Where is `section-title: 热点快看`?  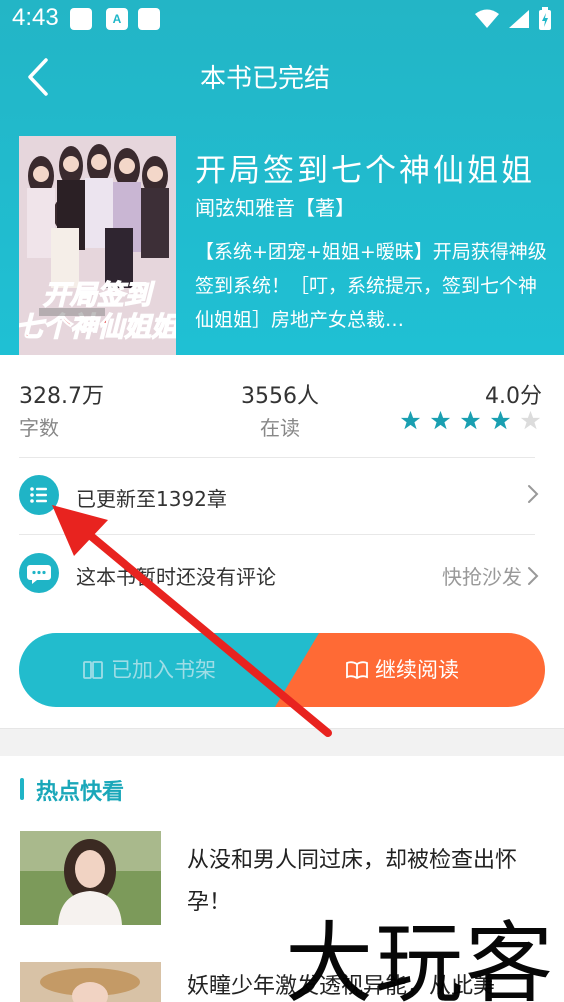 section-title: 热点快看 is located at coordinates (80, 792).